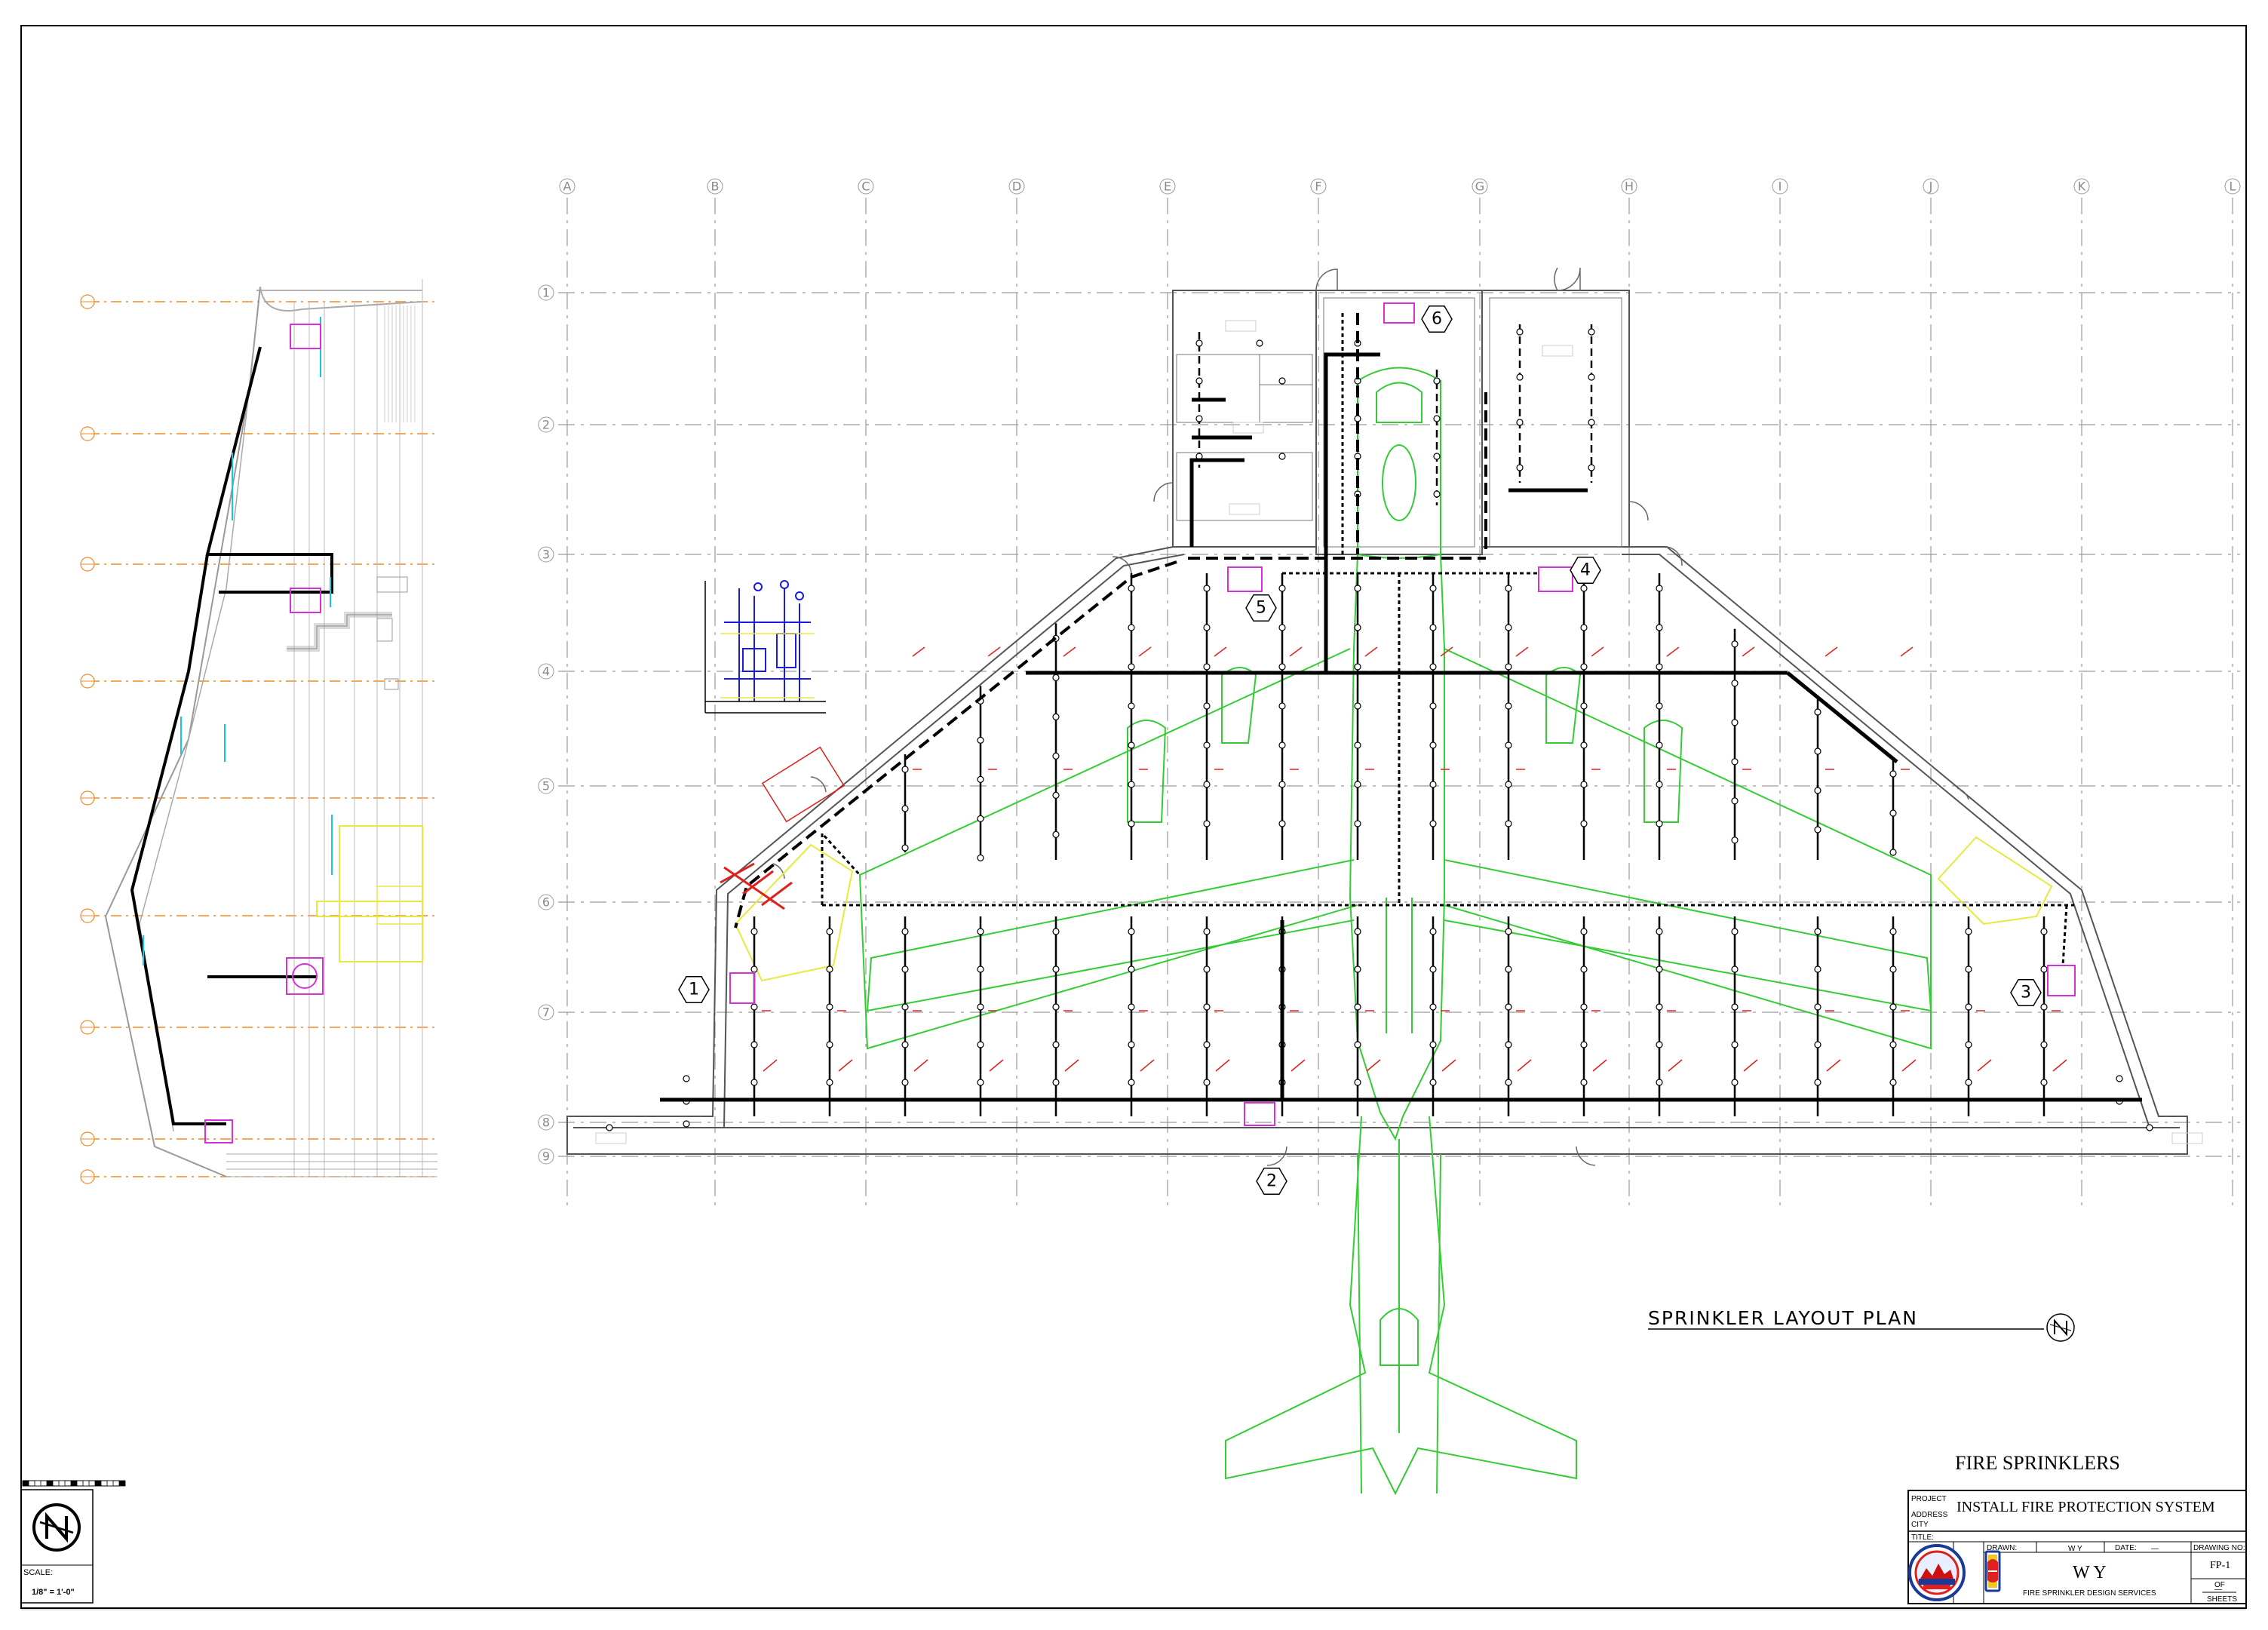 This screenshot has height=1630, width=2268. Describe the element at coordinates (38, 1572) in the screenshot. I see `scale-label: SCALE:` at that location.